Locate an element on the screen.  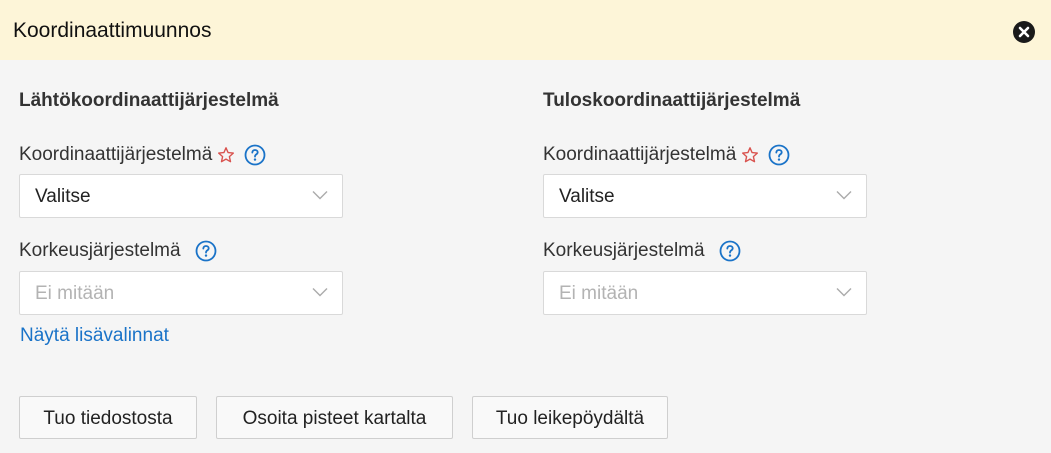
dialog-title: Koordinaattimuunnos is located at coordinates (112, 30).